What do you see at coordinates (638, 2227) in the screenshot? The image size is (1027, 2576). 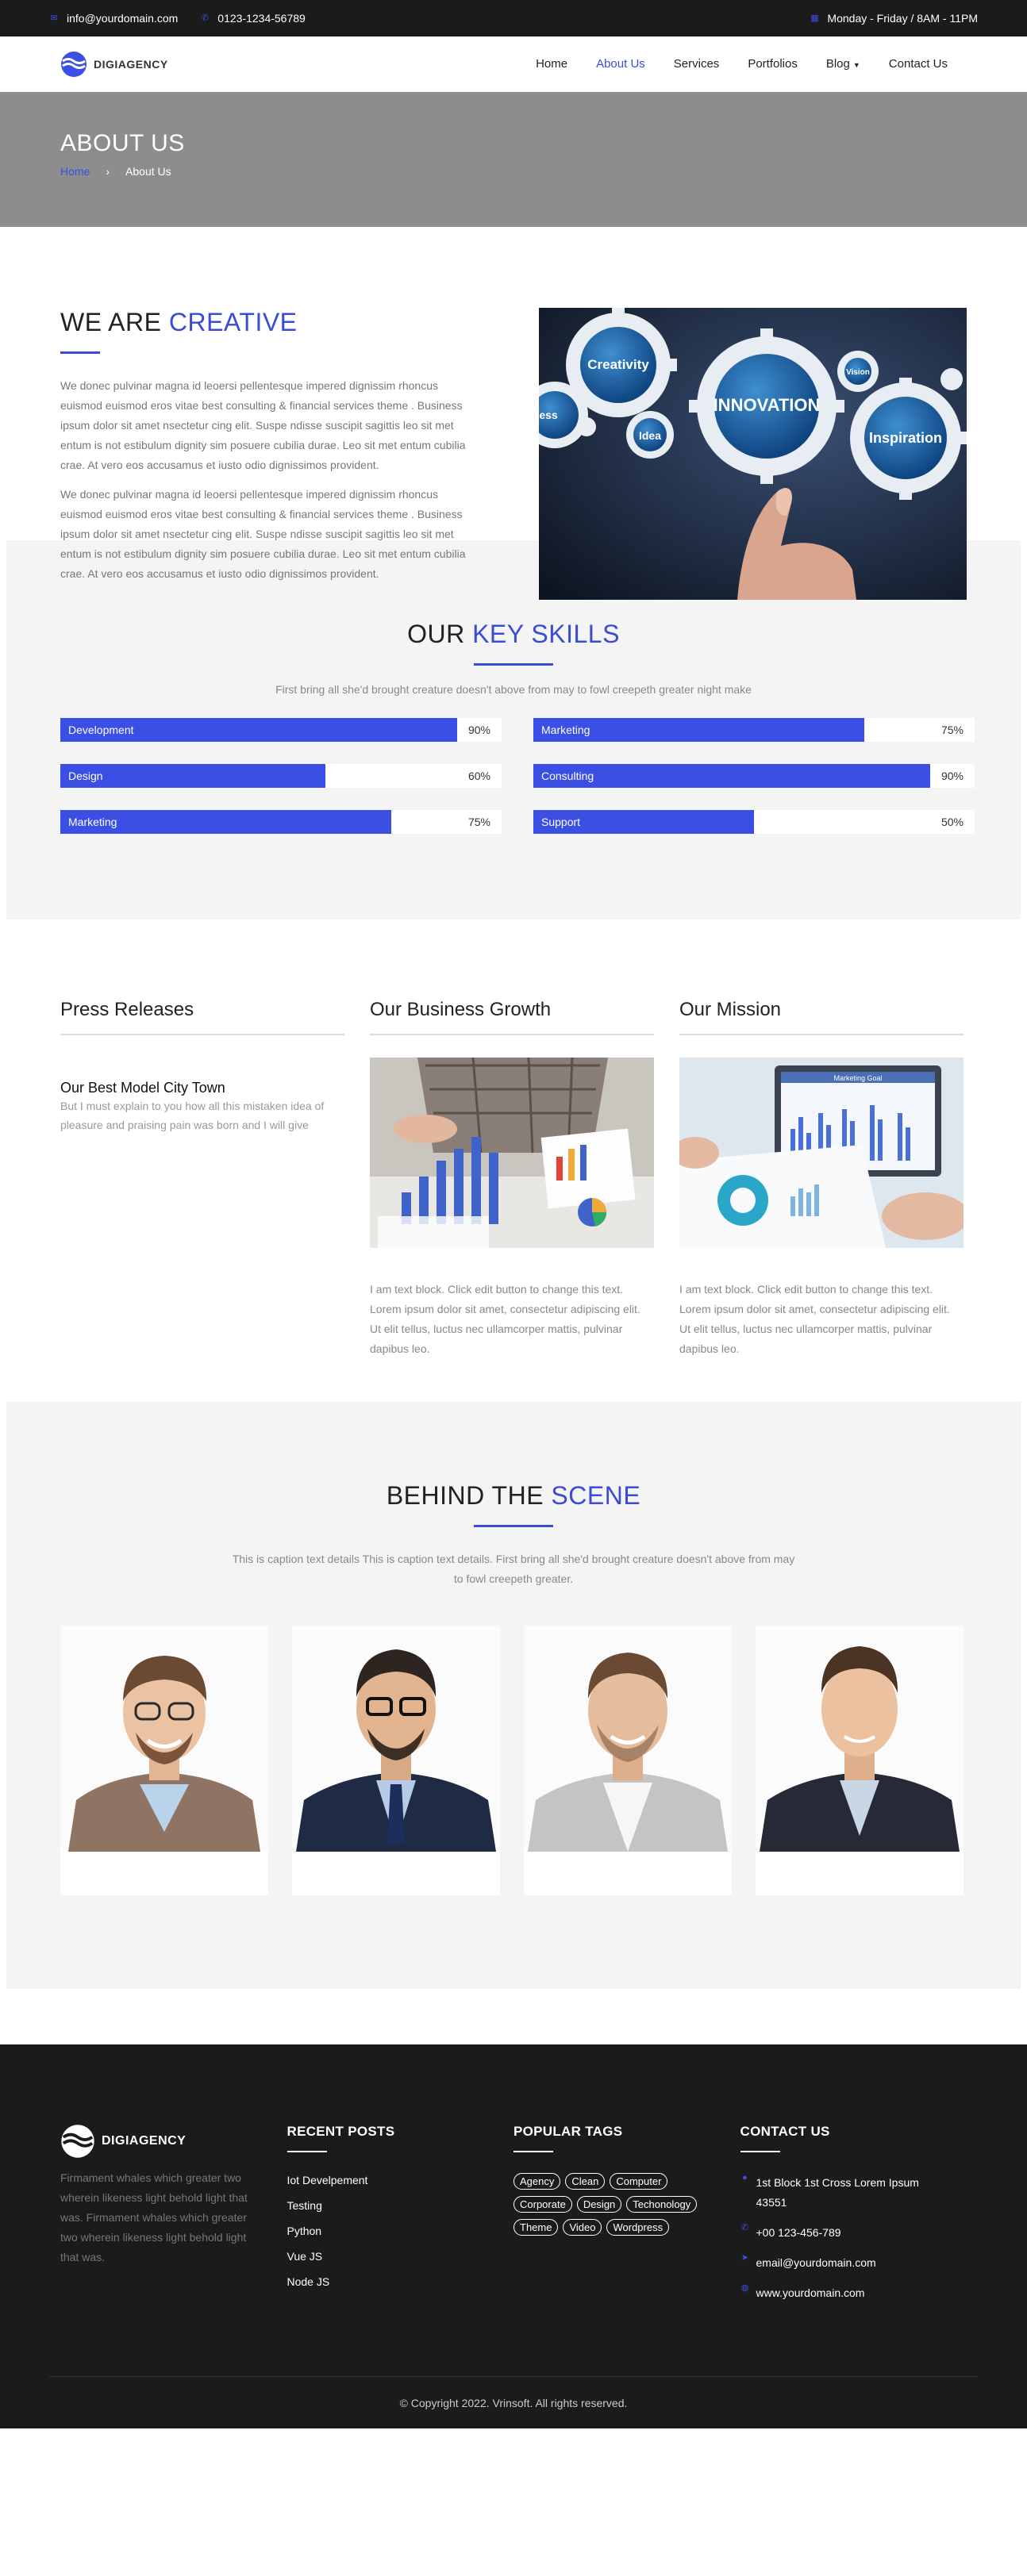 I see `tag-chip: Wordpress` at bounding box center [638, 2227].